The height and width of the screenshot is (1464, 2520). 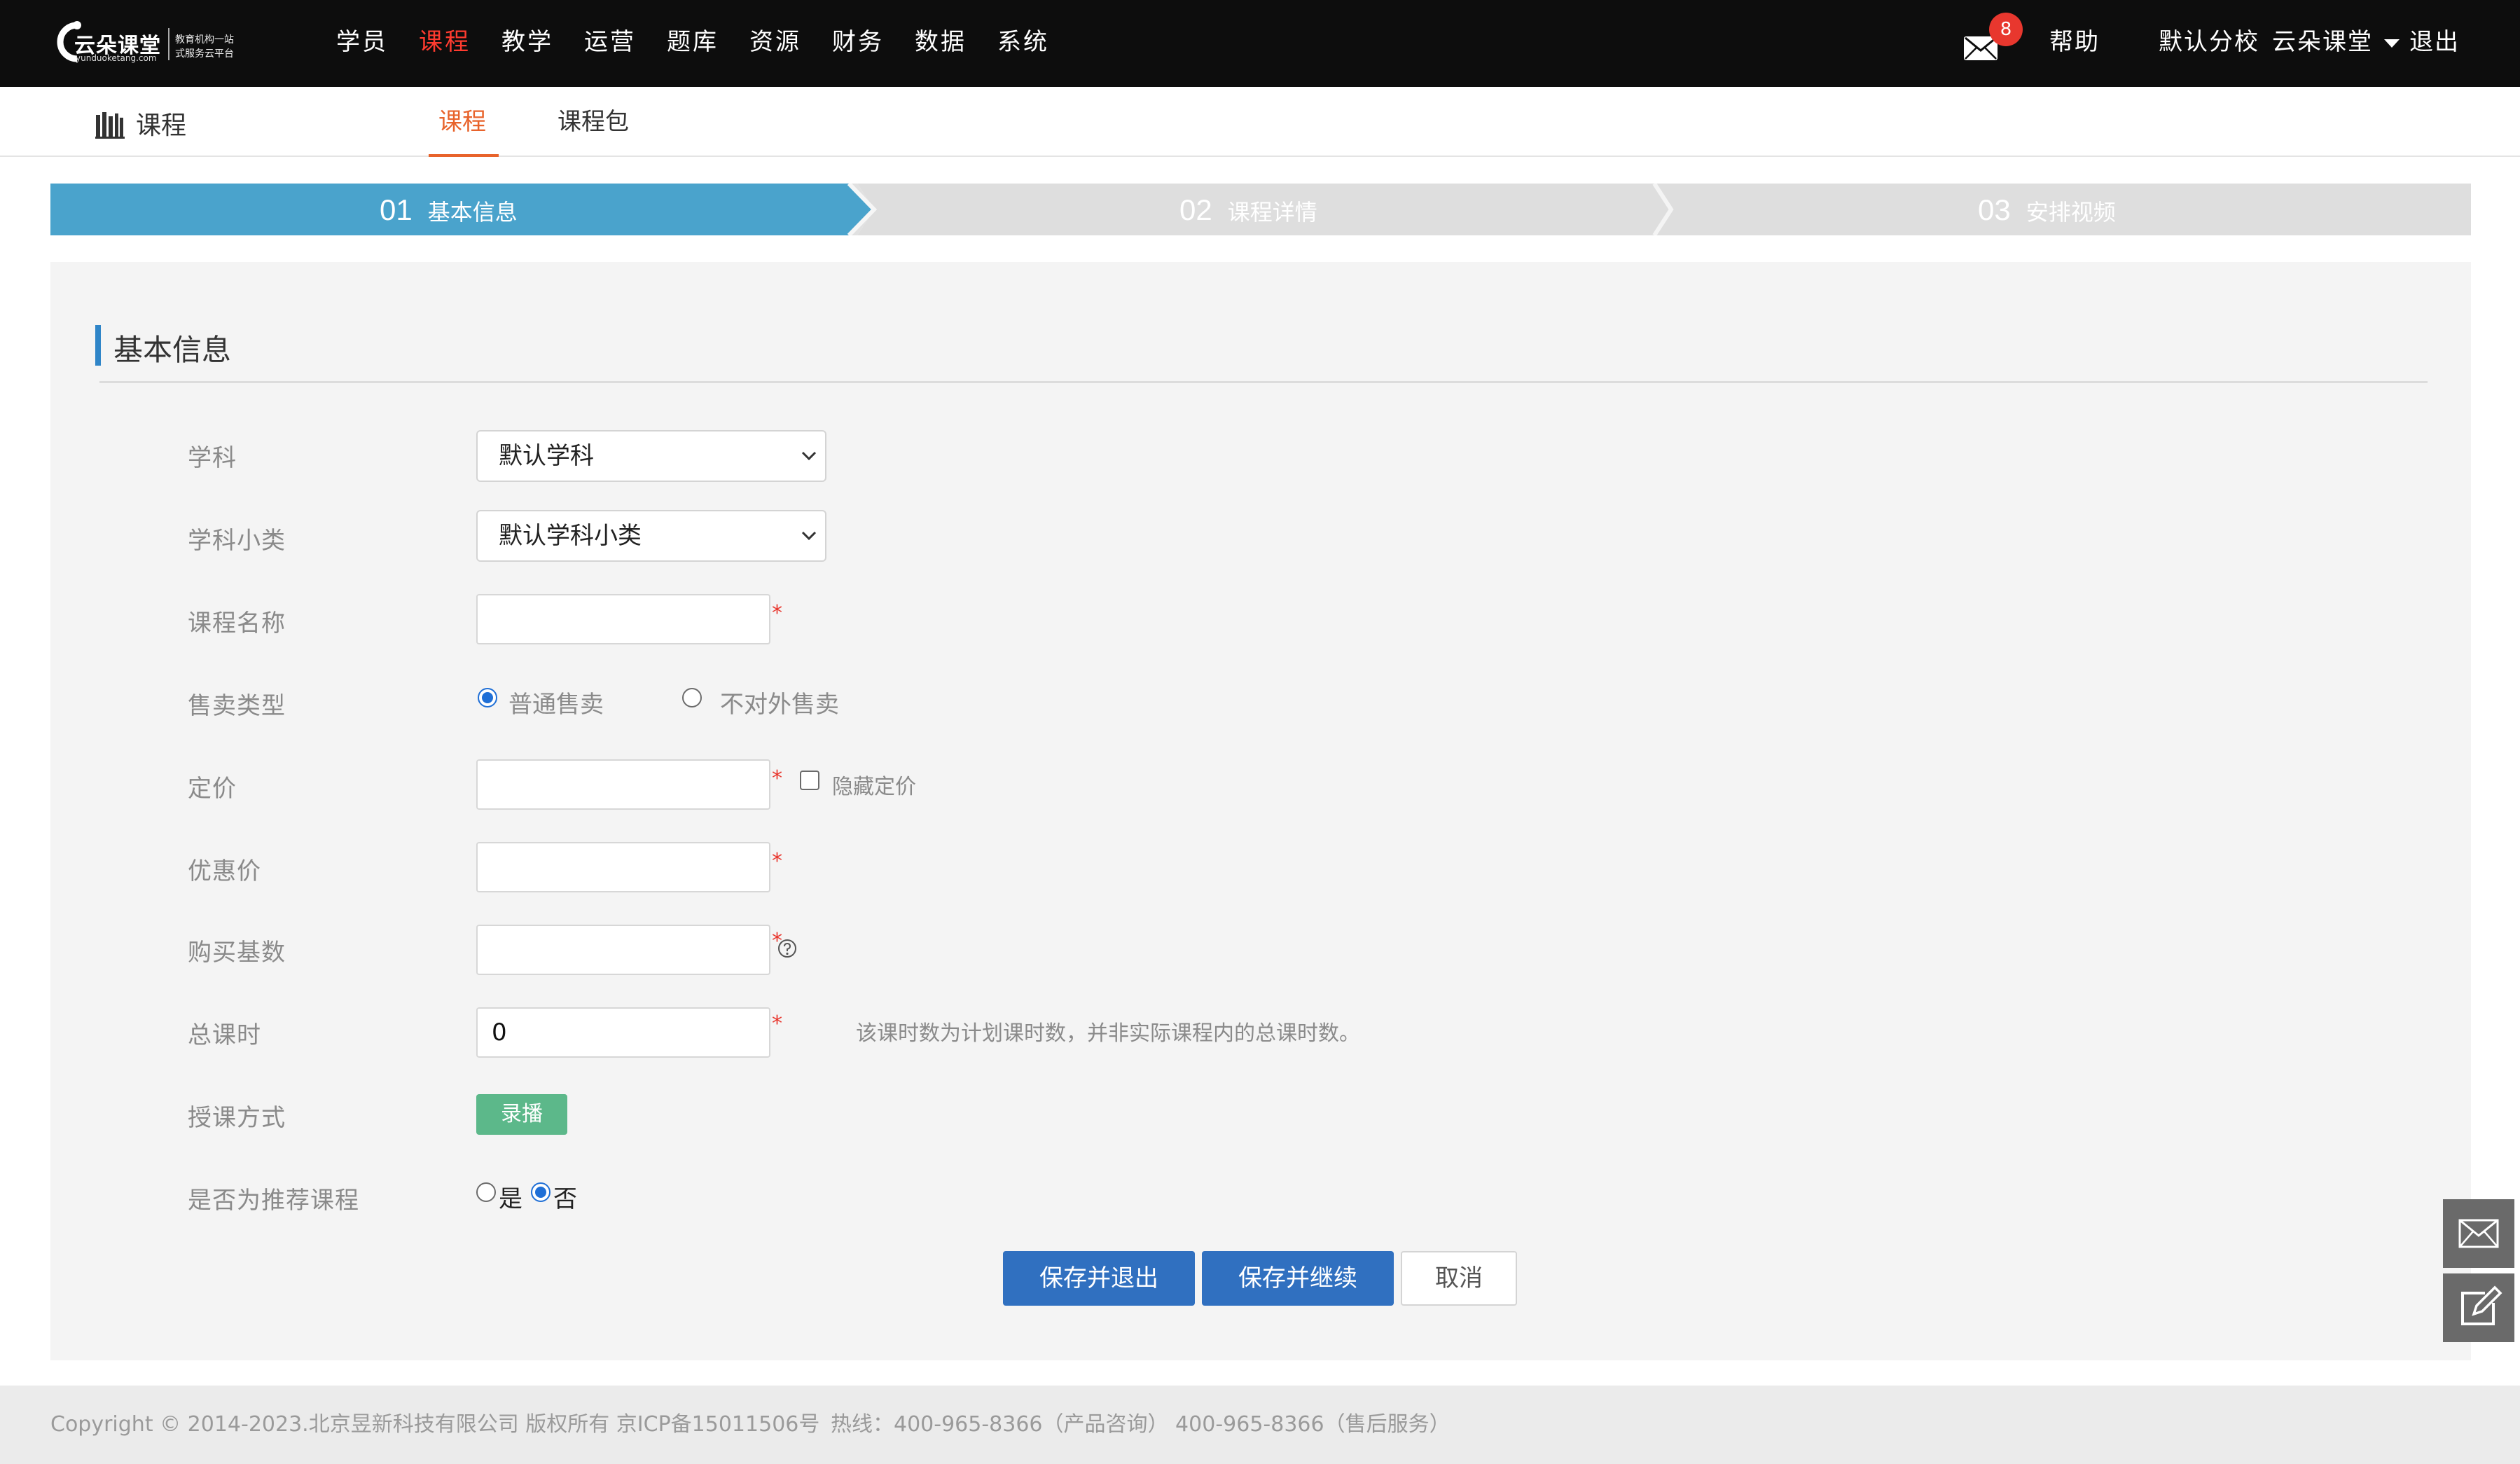 What do you see at coordinates (1298, 1278) in the screenshot?
I see `save-and-continue-button: 保存并继续` at bounding box center [1298, 1278].